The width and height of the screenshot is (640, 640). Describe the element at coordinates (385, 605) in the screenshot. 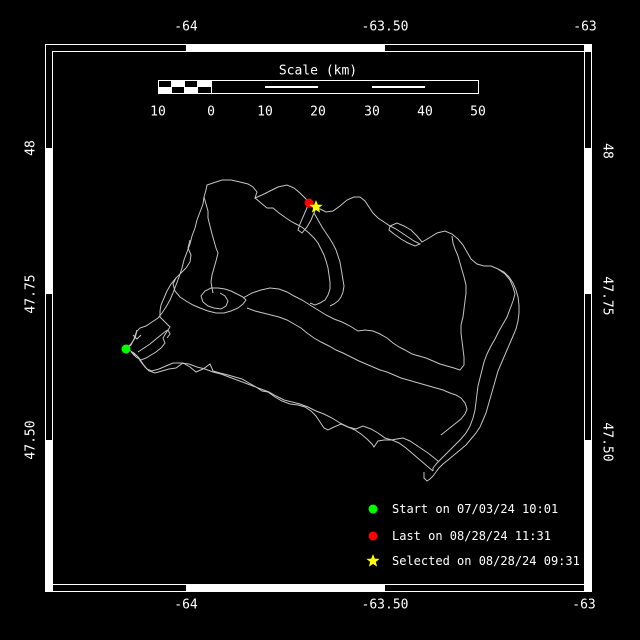

I see `axis-tick-label-bottom: -63.50` at that location.